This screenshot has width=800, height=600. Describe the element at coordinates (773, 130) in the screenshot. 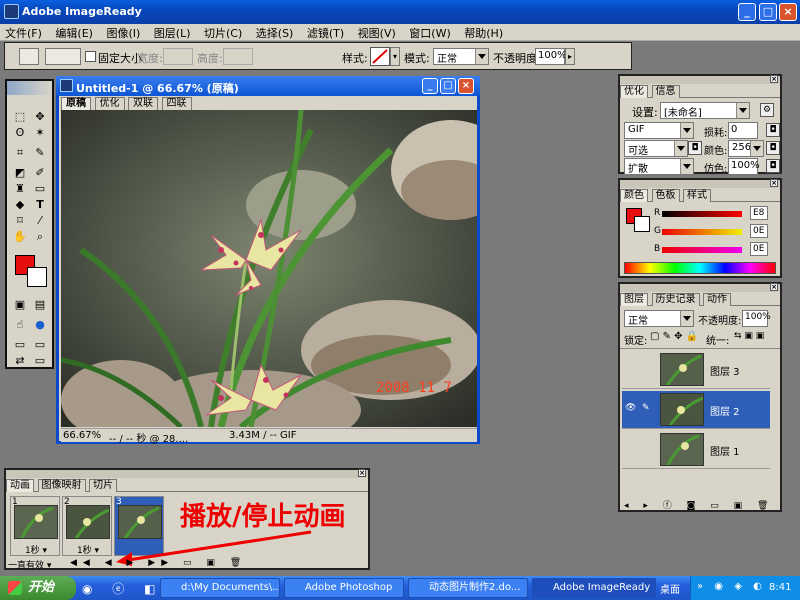

I see `lossy-mask-icon: ◘` at that location.